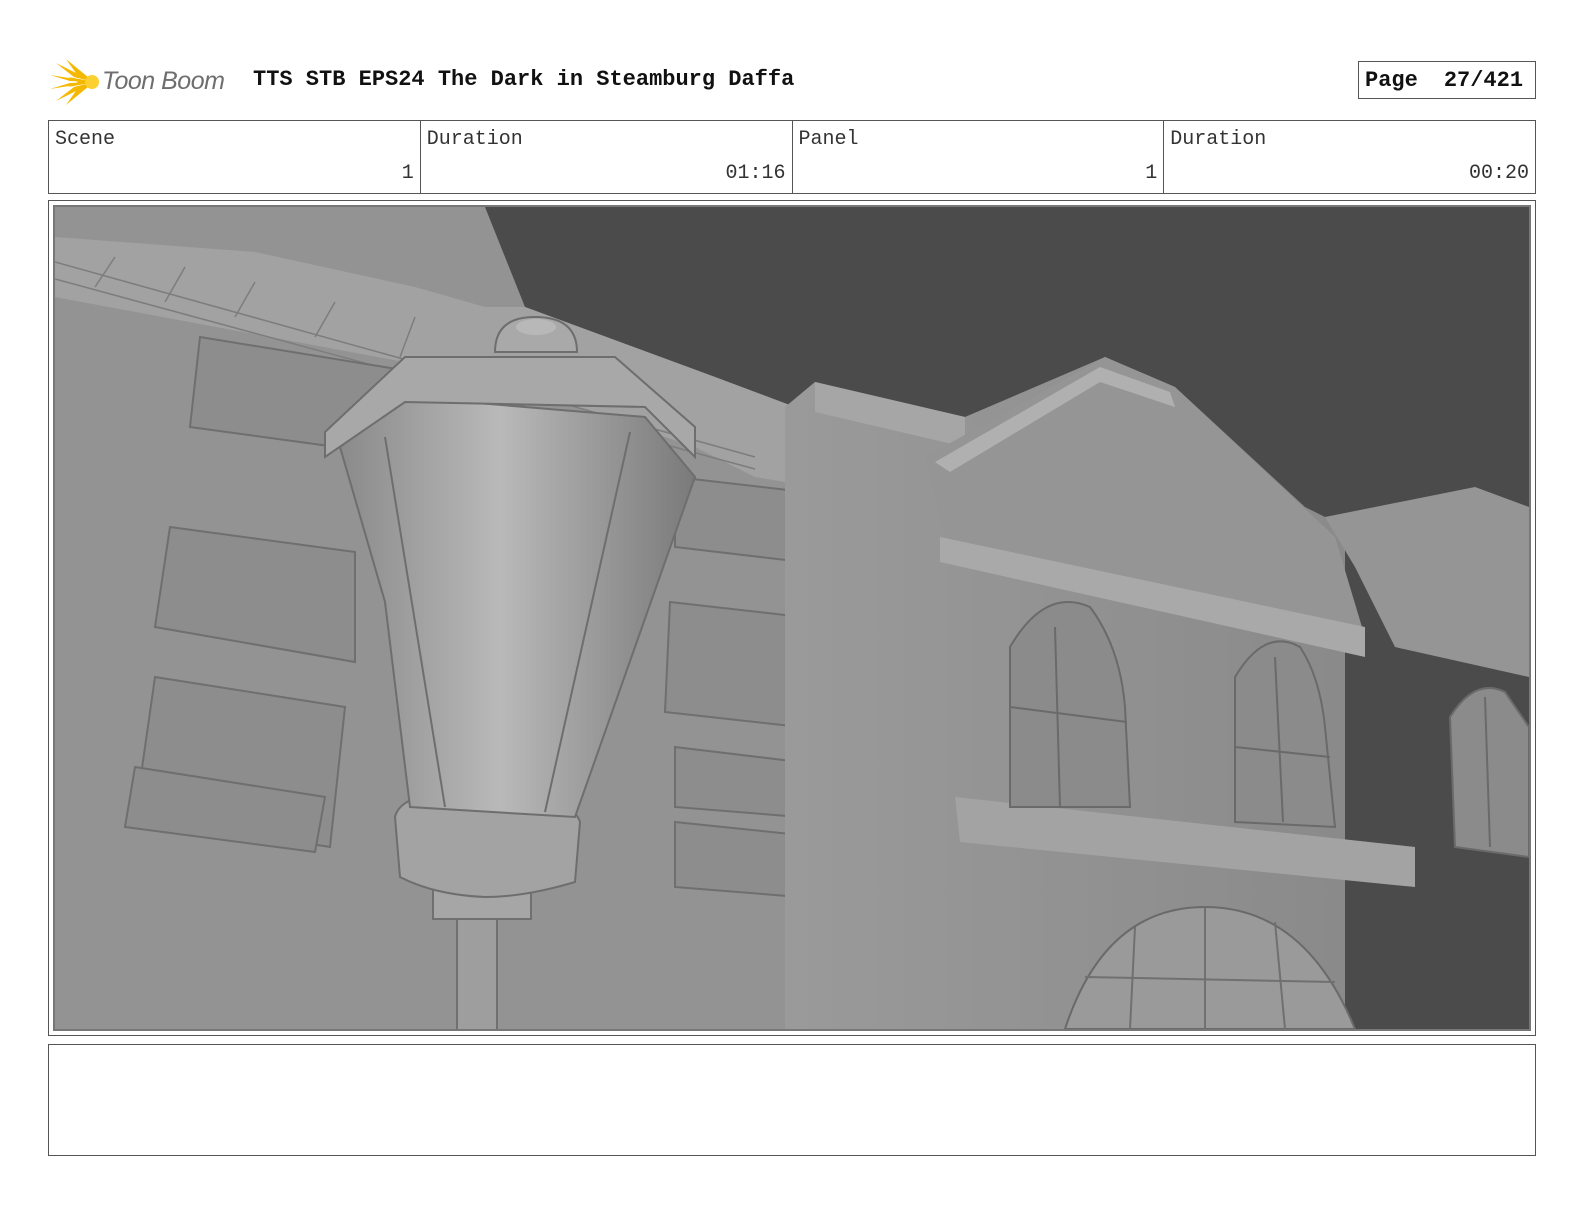 The height and width of the screenshot is (1224, 1584). What do you see at coordinates (1483, 80) in the screenshot?
I see `page-number: 27/421` at bounding box center [1483, 80].